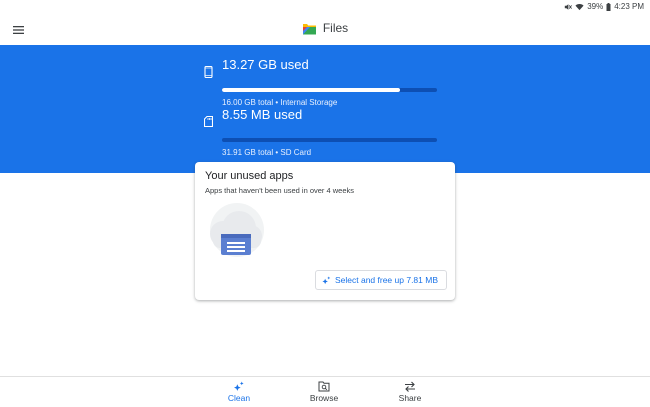 The height and width of the screenshot is (407, 650). Describe the element at coordinates (265, 64) in the screenshot. I see `storage-used-label: 13.27 GB used` at that location.